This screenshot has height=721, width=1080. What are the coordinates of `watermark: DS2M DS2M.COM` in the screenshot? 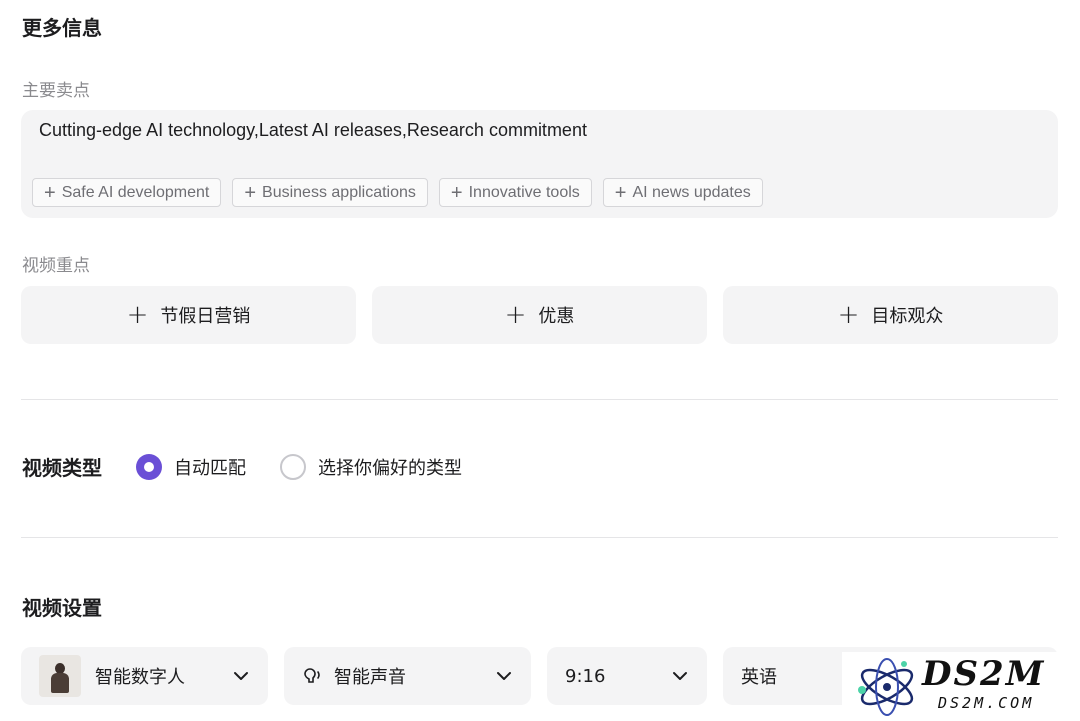 It's located at (960, 686).